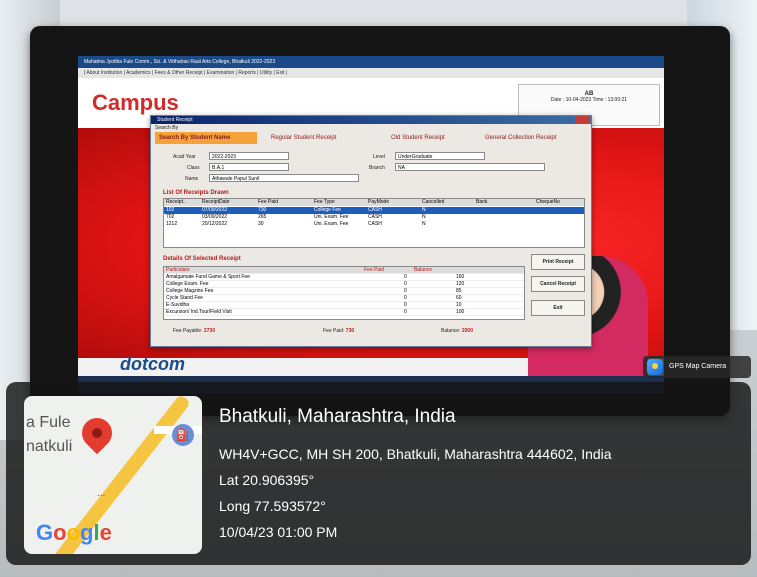 The image size is (757, 577). Describe the element at coordinates (152, 364) in the screenshot. I see `footer-brand: dotcom` at that location.